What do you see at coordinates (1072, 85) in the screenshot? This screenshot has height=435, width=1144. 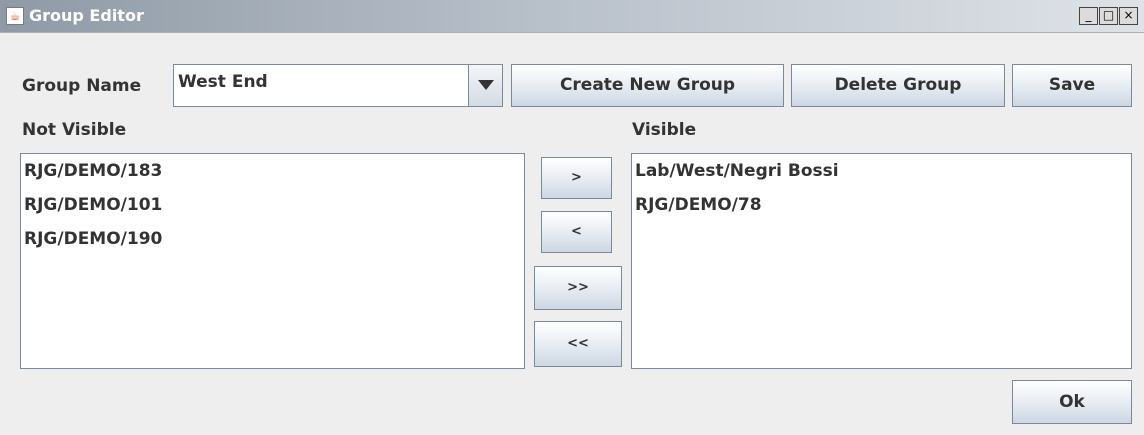 I see `save-button: Save` at bounding box center [1072, 85].